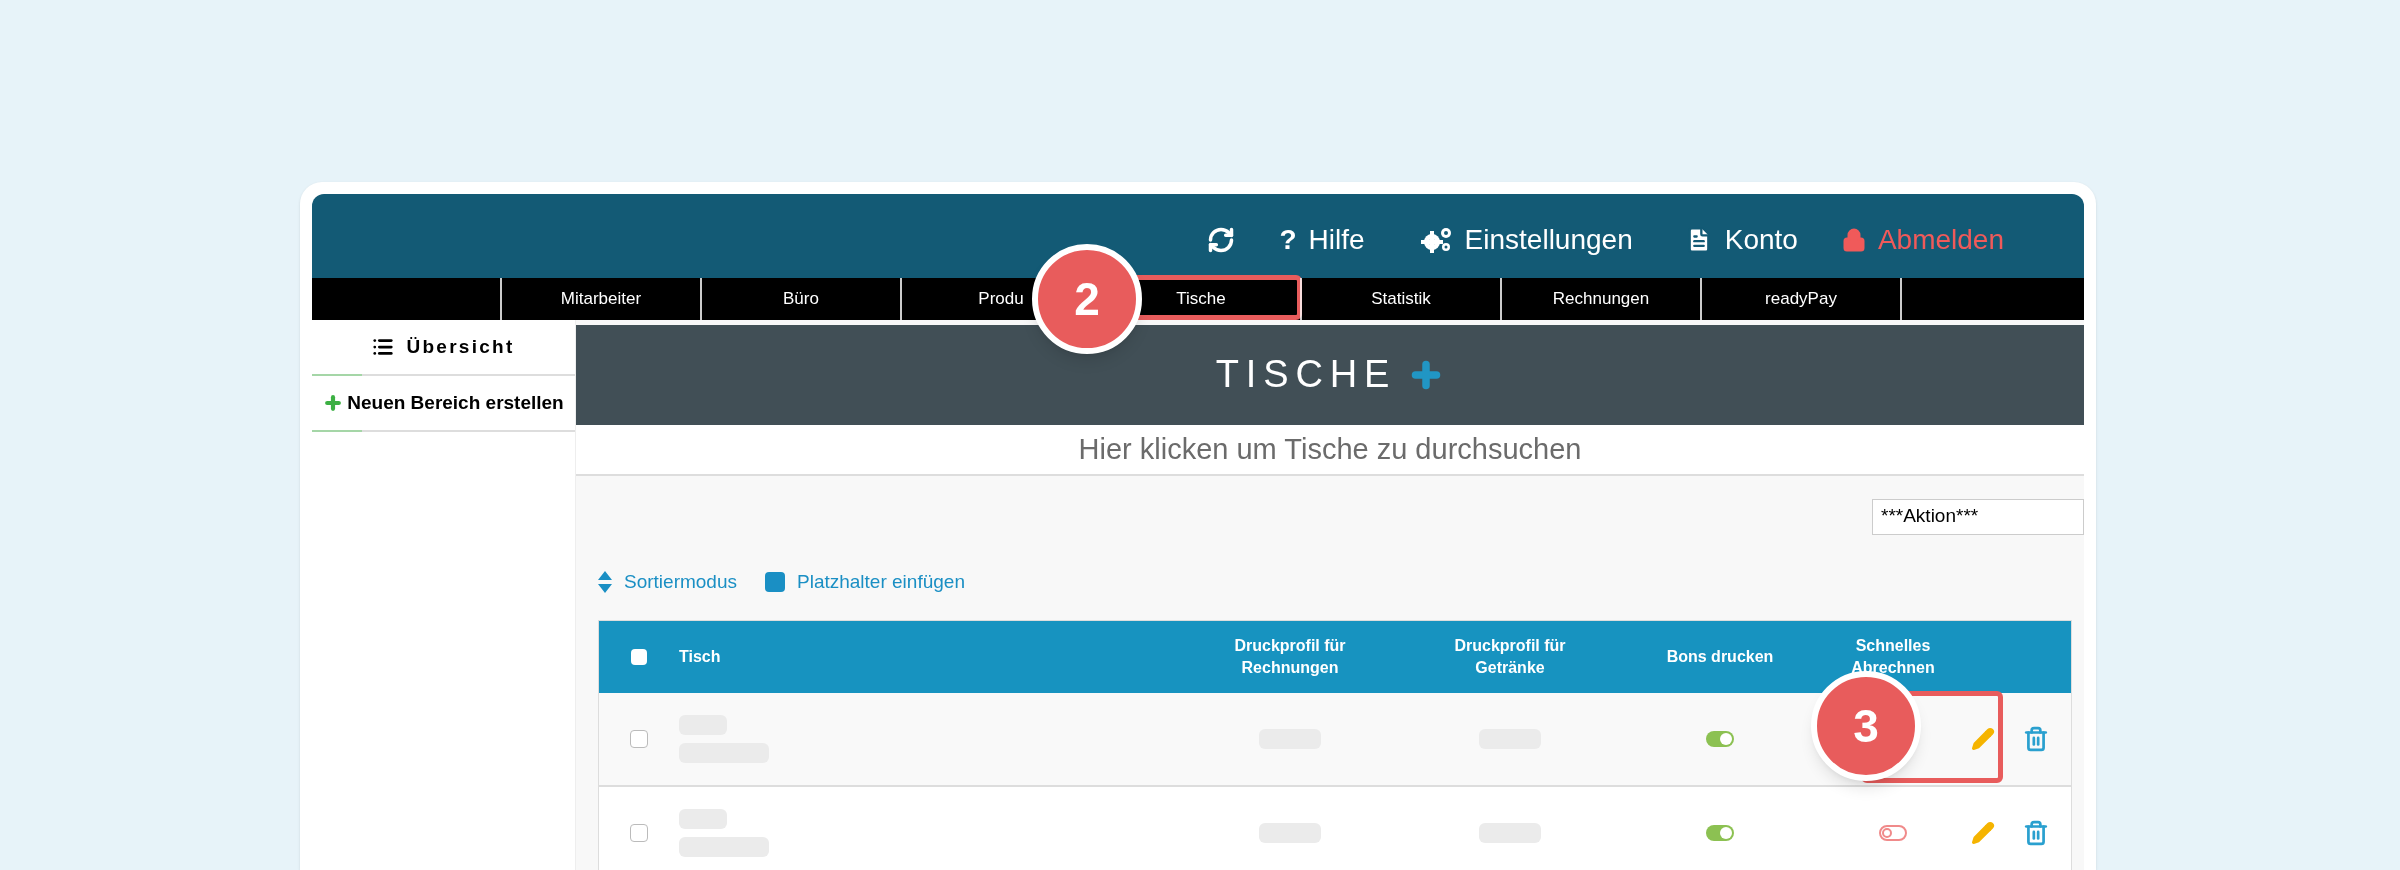  Describe the element at coordinates (1526, 240) in the screenshot. I see `settings-link: Einstellungen` at that location.